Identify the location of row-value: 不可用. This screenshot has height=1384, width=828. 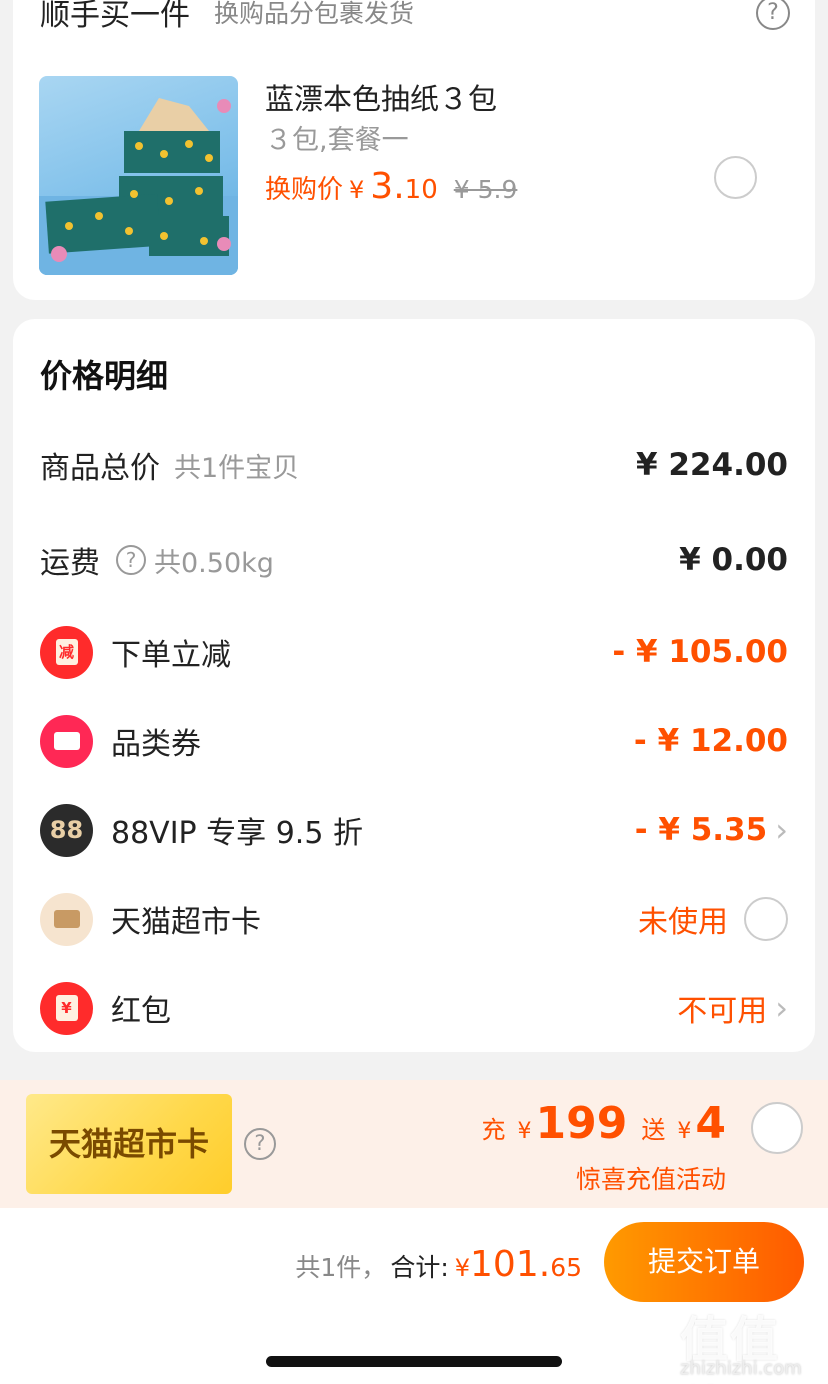
(722, 1011).